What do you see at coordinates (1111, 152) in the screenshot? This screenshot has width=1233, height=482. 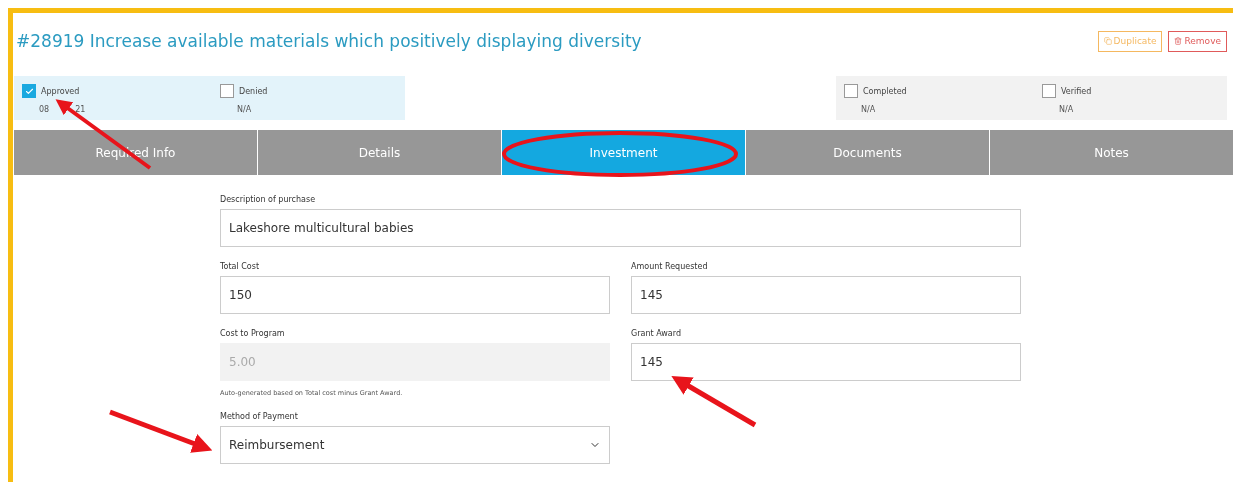 I see `tab: Notes` at bounding box center [1111, 152].